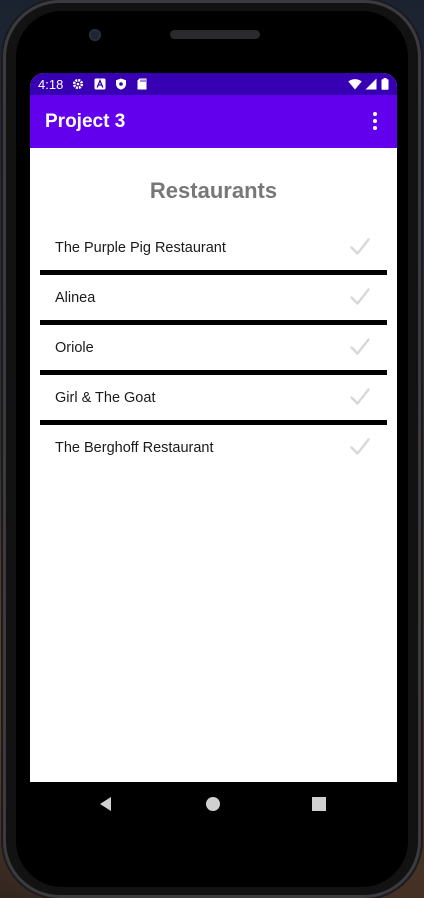  I want to click on list-item-label: Oriole, so click(74, 348).